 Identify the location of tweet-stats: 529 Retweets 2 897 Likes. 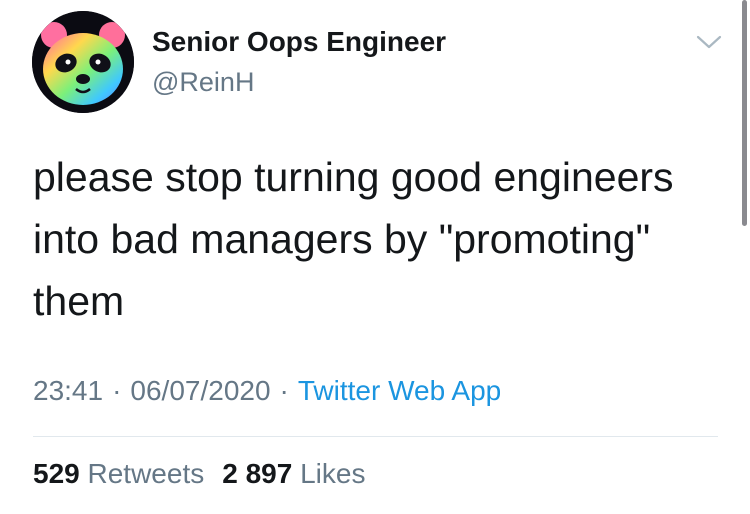
(199, 474).